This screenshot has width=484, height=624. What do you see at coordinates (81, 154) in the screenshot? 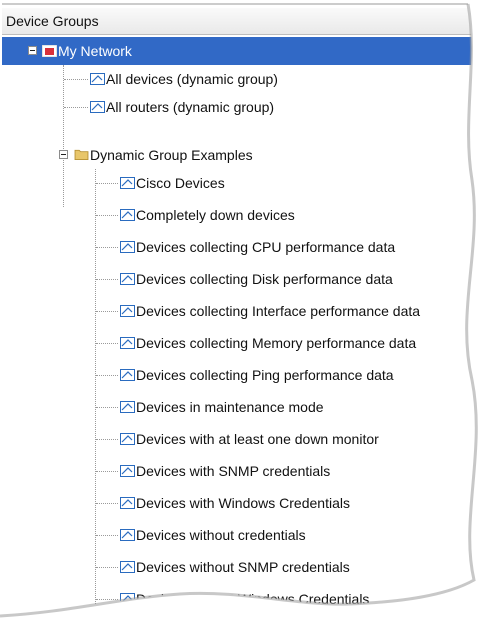
I see `folder-icon` at bounding box center [81, 154].